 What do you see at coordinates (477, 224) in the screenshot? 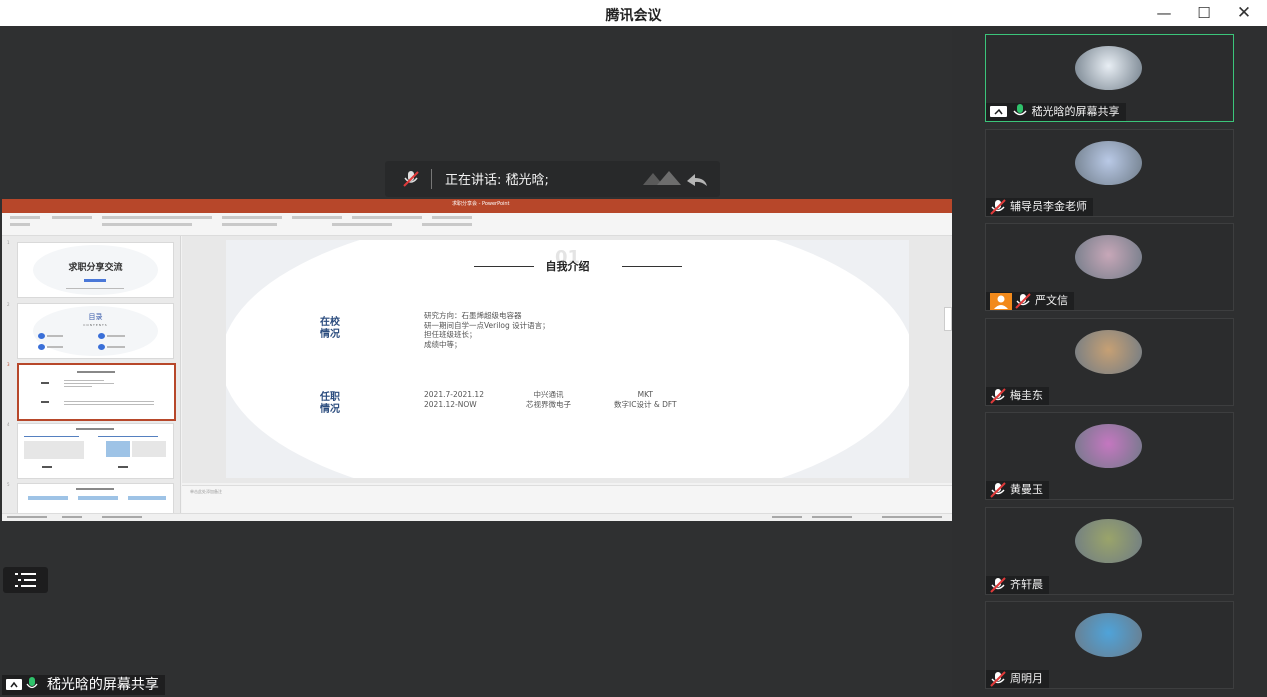
I see `ppt-ribbon` at bounding box center [477, 224].